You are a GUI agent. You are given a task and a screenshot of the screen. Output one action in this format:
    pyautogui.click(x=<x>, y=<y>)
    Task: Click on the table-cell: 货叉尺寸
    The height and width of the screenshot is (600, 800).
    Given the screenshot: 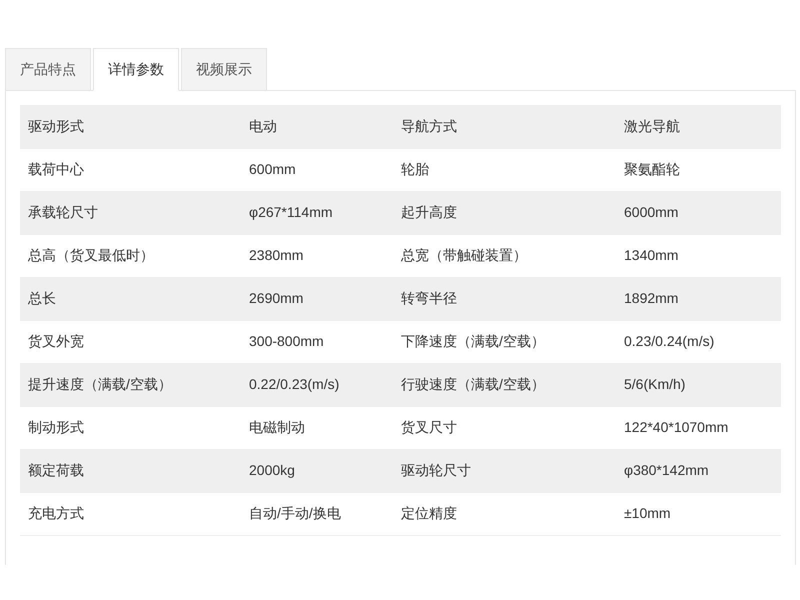 What is the action you would take?
    pyautogui.click(x=504, y=427)
    